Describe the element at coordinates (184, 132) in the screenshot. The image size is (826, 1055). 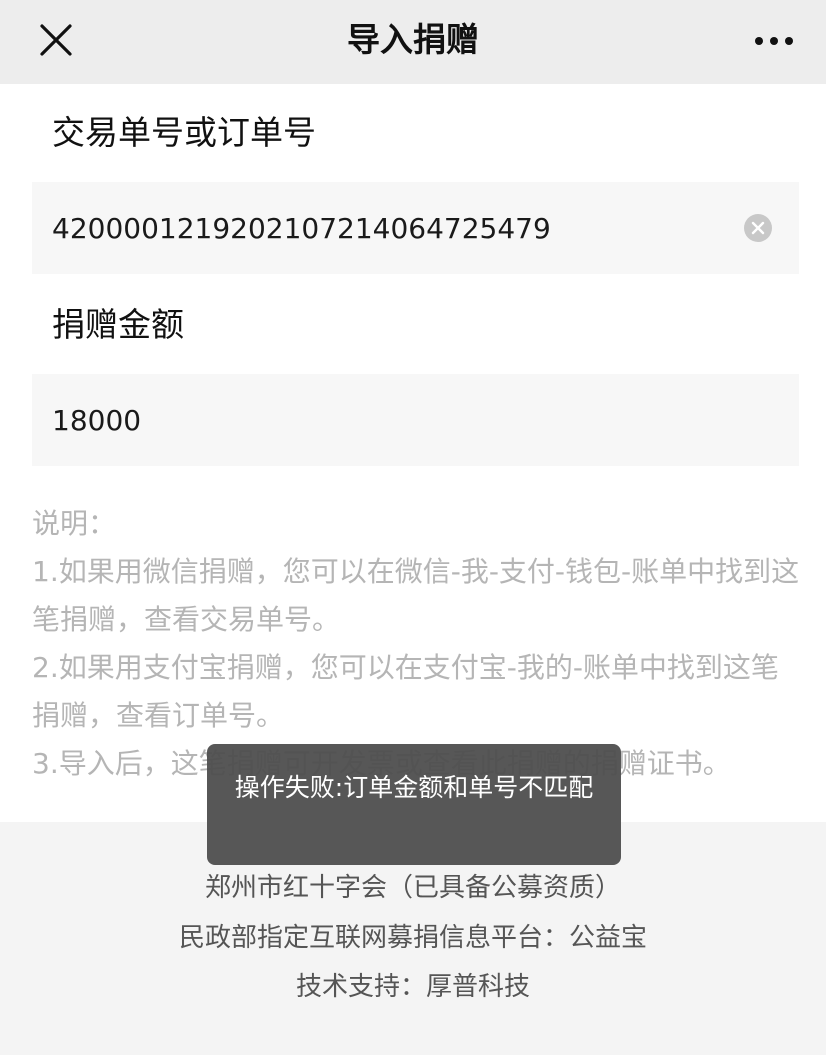
I see `order-number-label: 交易单号或订单号` at that location.